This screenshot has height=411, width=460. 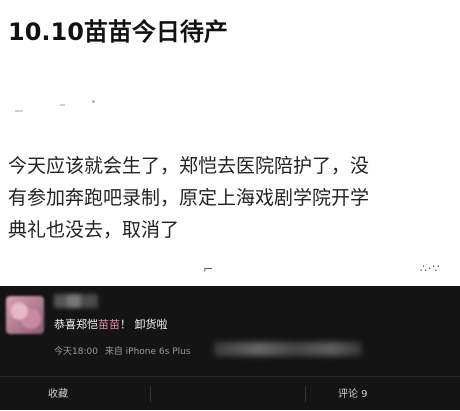 I want to click on post-meta: 今天18:00 来自 iPhone 6s Plus, so click(x=122, y=350).